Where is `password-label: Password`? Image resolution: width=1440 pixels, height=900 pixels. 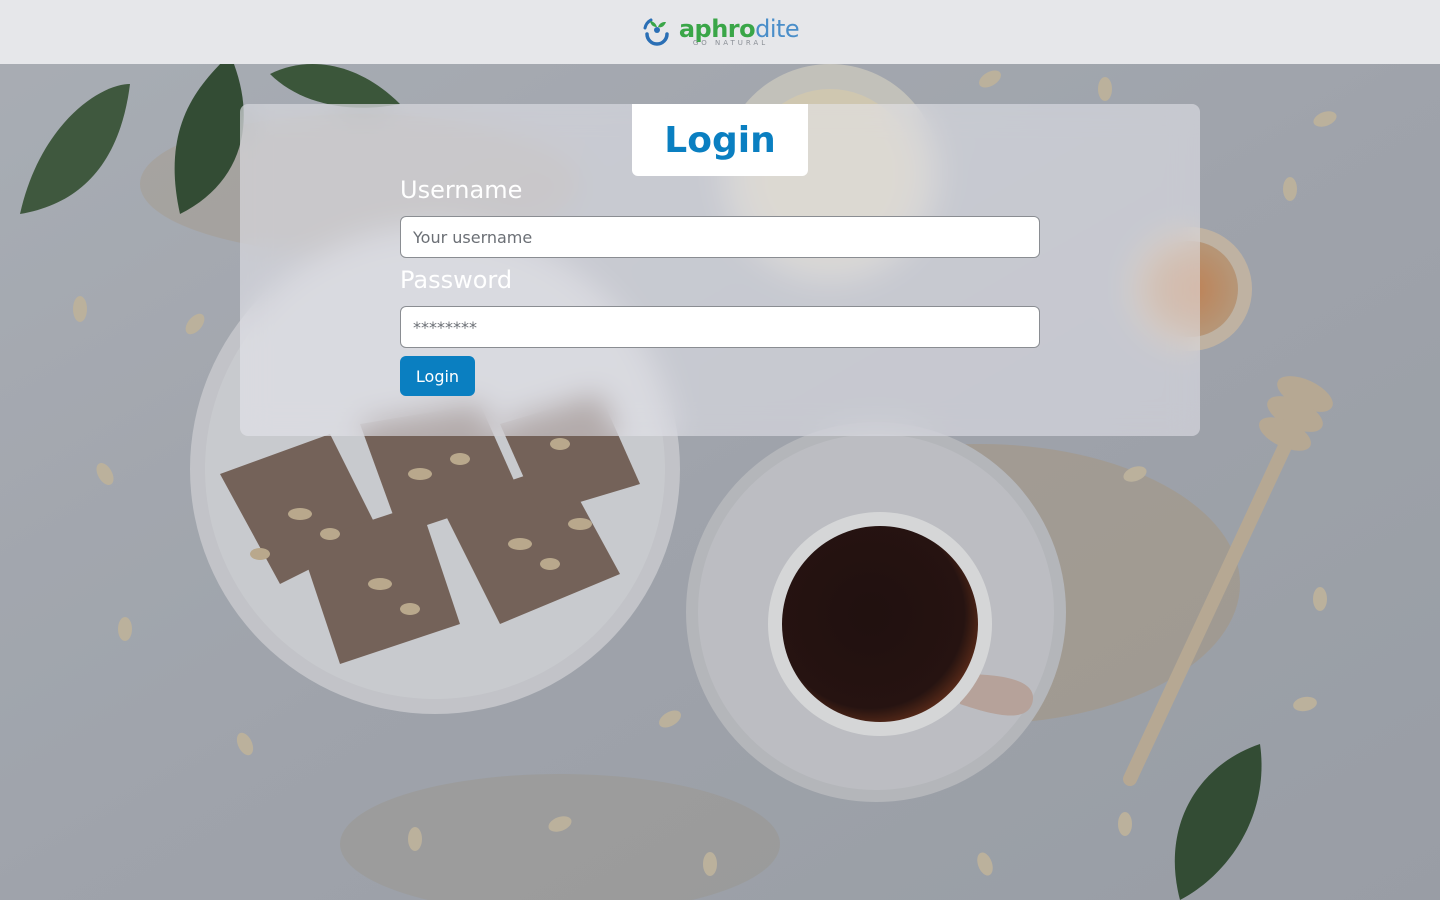 password-label: Password is located at coordinates (456, 280).